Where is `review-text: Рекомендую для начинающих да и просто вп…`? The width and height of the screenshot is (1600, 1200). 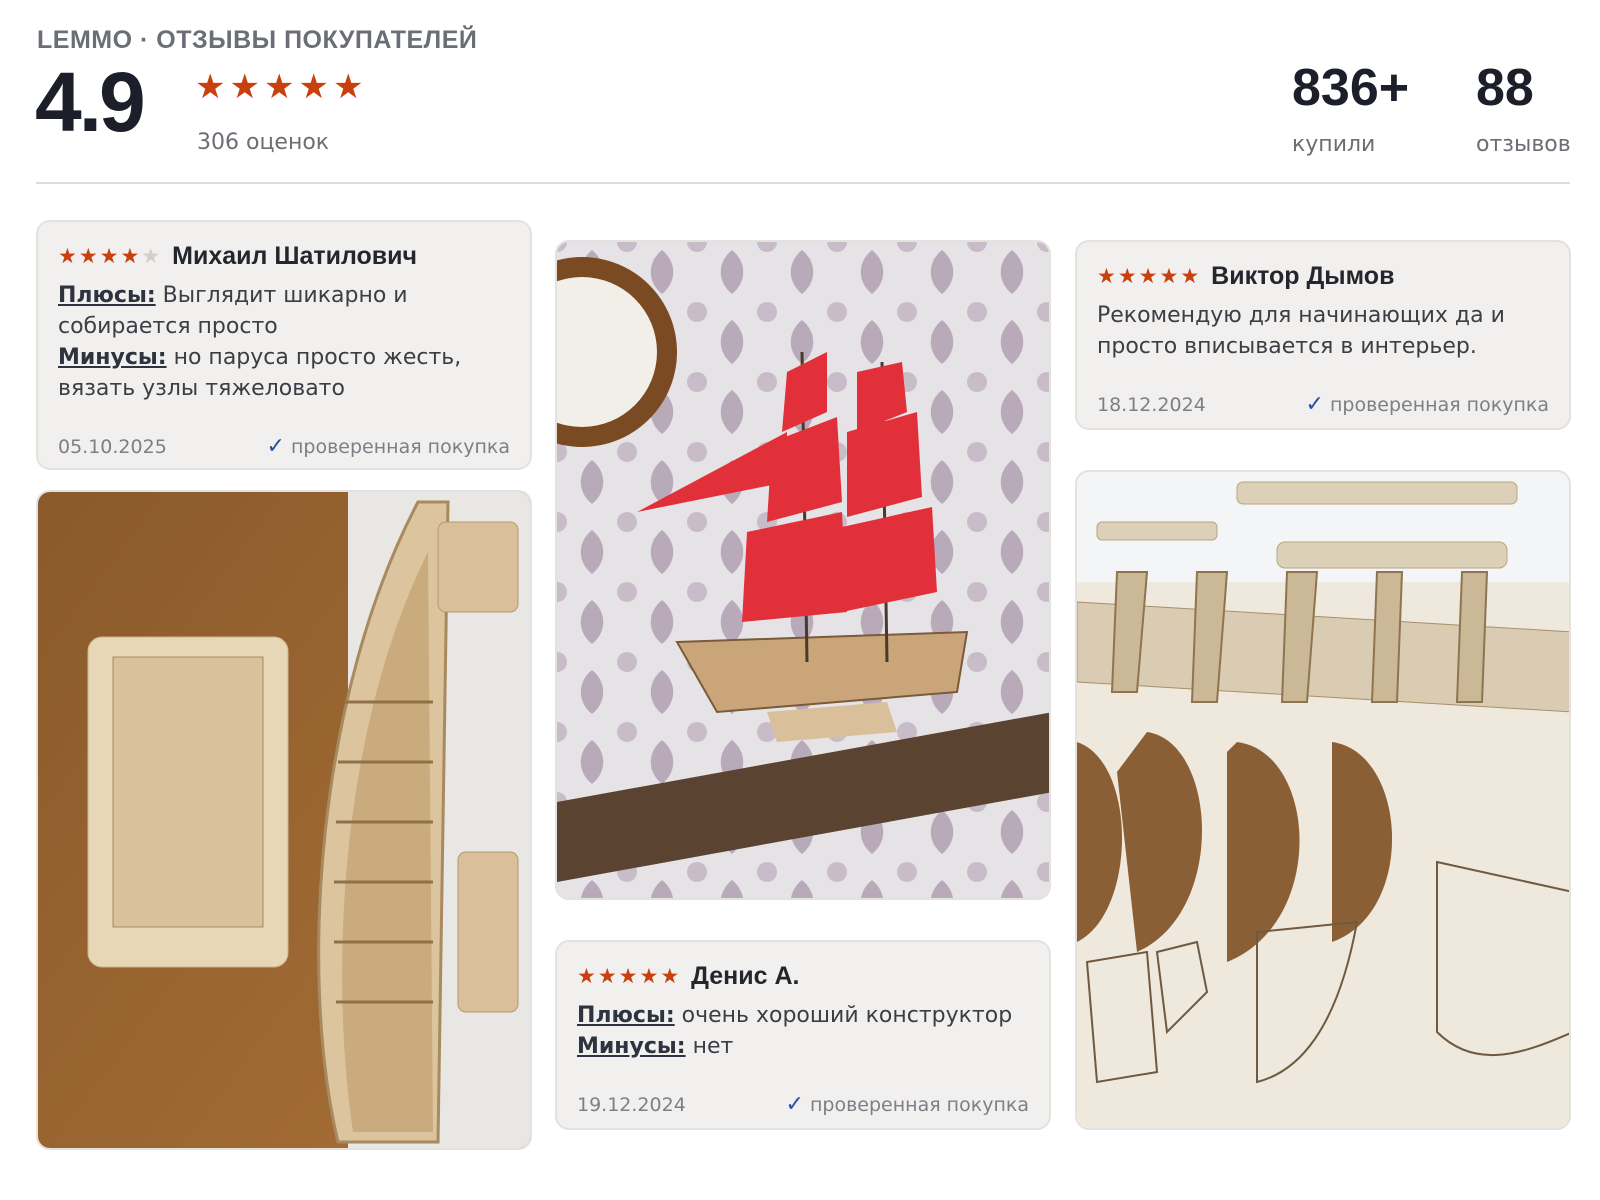 review-text: Рекомендую для начинающих да и просто вп… is located at coordinates (1301, 331).